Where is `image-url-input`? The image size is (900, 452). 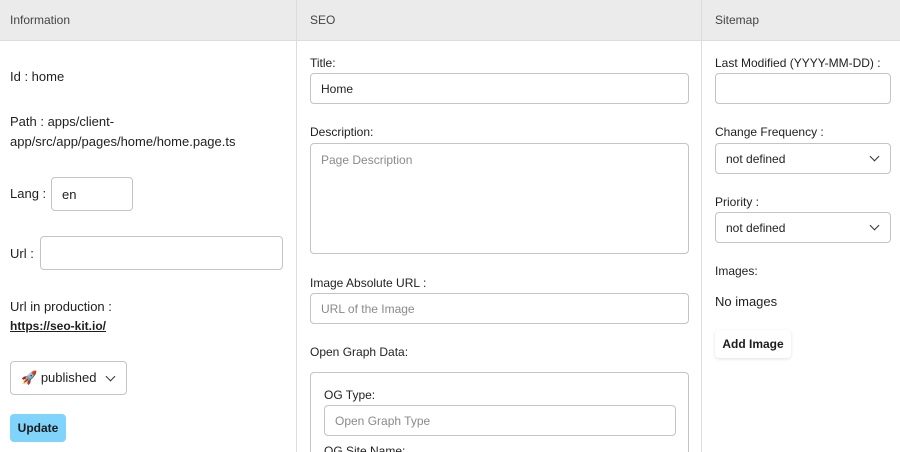 image-url-input is located at coordinates (499, 308).